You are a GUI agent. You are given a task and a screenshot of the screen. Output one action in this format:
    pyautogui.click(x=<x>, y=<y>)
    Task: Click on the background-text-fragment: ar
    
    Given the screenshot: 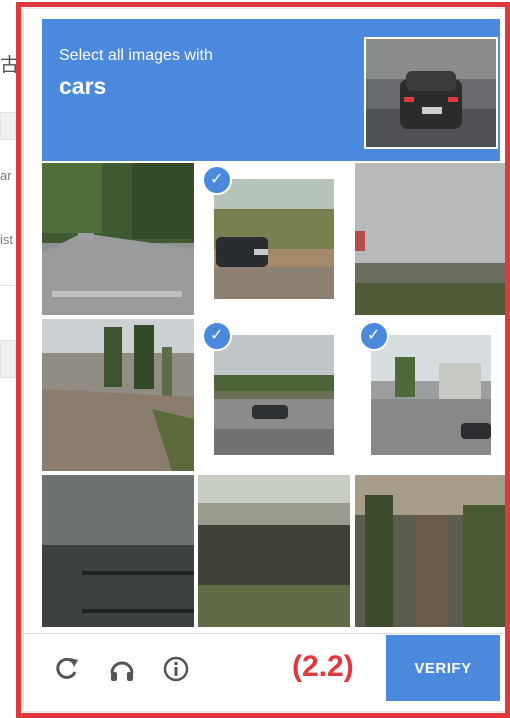 What is the action you would take?
    pyautogui.click(x=6, y=175)
    